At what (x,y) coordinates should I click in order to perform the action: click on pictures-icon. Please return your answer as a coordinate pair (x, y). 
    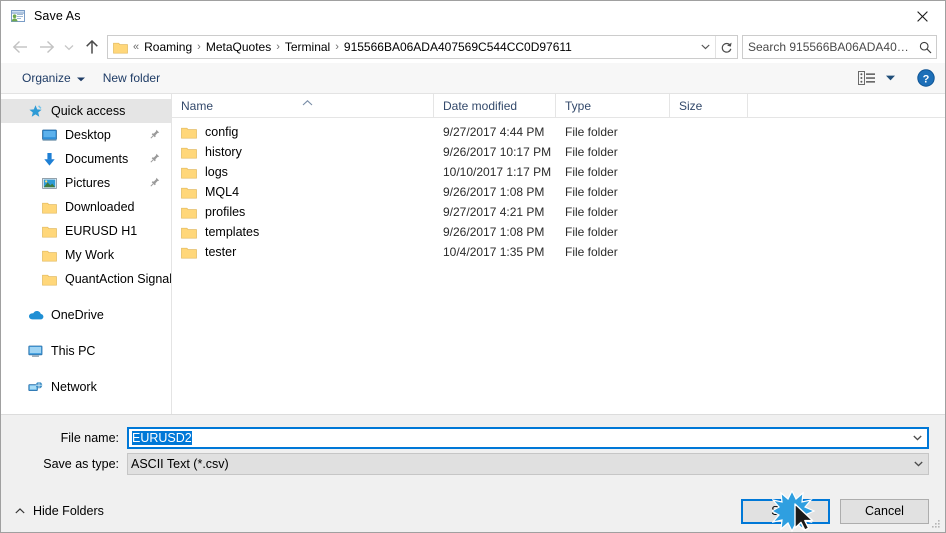
    Looking at the image, I should click on (49, 183).